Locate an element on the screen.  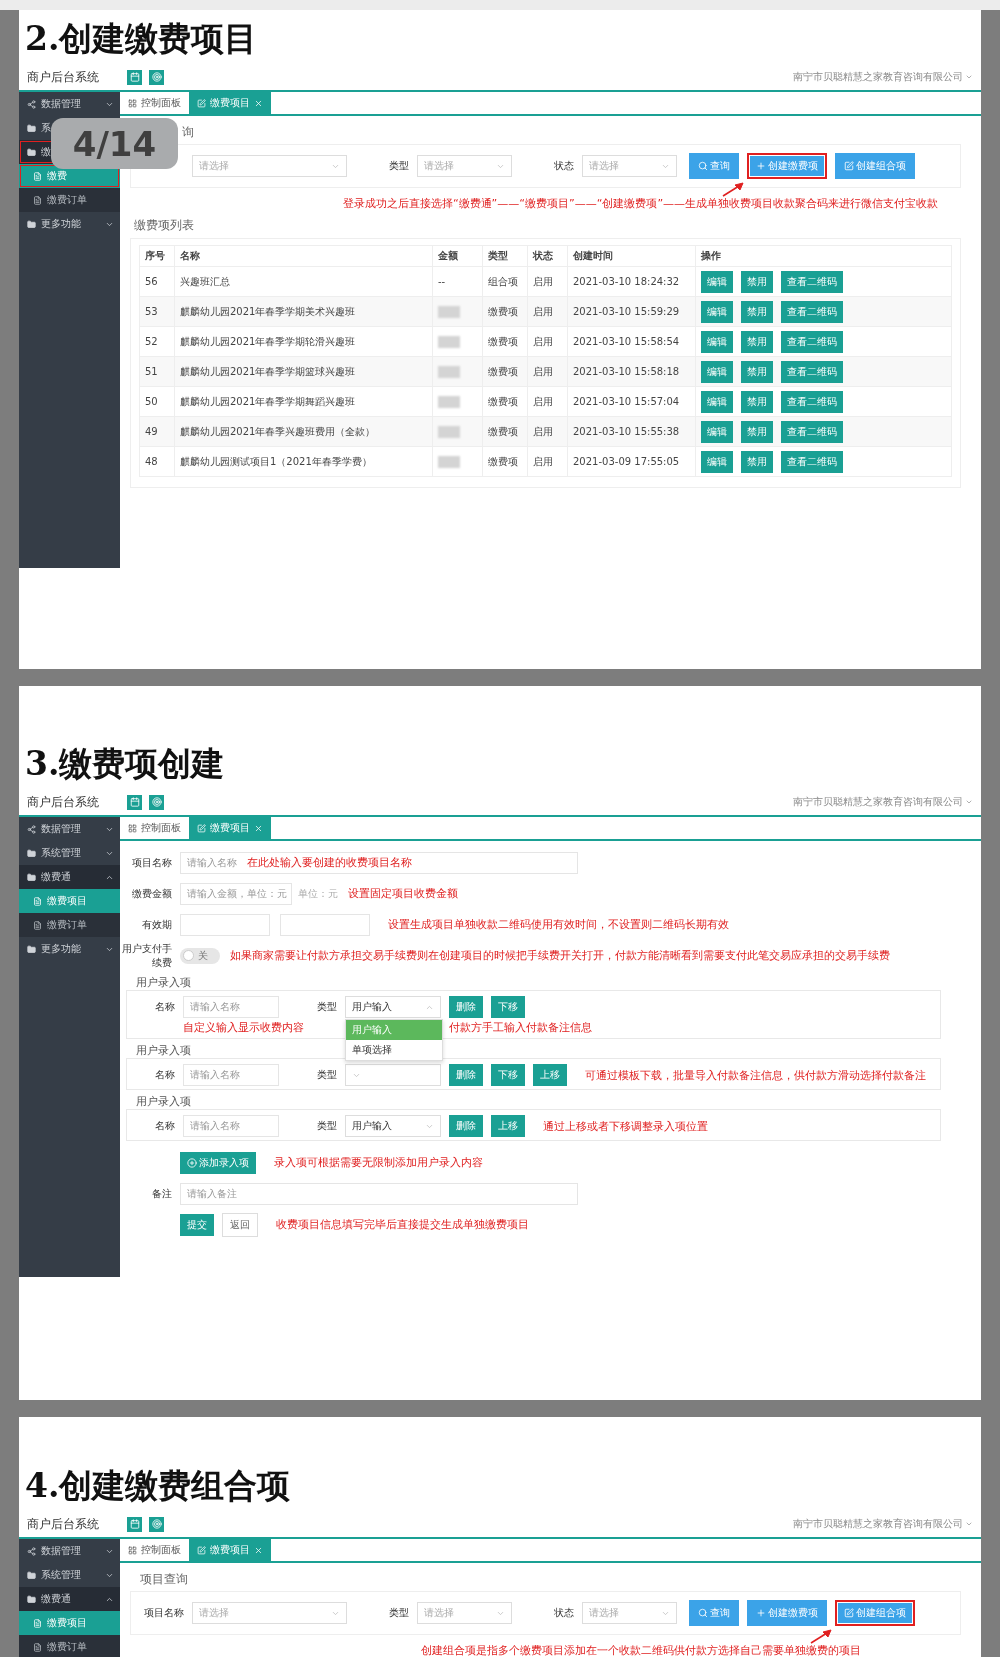
slide-title: 3.缴费项创建 is located at coordinates (125, 764).